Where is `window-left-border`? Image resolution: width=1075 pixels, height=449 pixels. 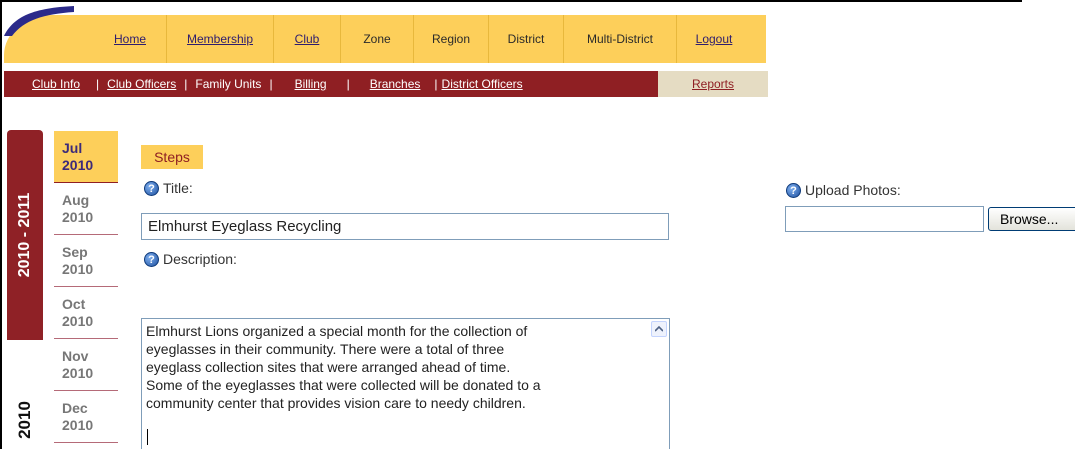
window-left-border is located at coordinates (1, 224).